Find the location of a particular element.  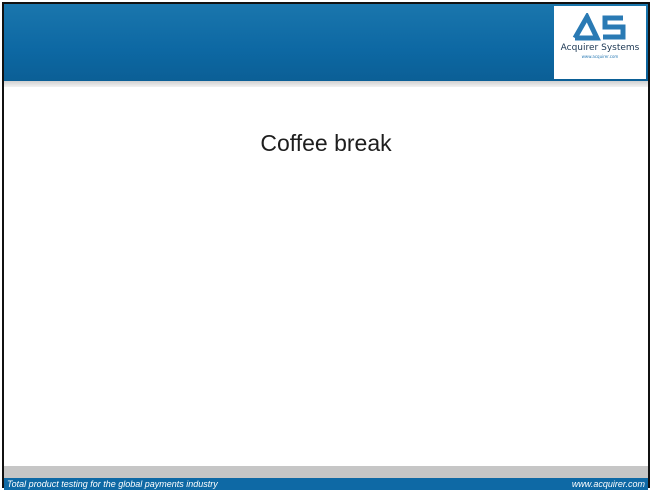

as-logo-icon is located at coordinates (599, 27).